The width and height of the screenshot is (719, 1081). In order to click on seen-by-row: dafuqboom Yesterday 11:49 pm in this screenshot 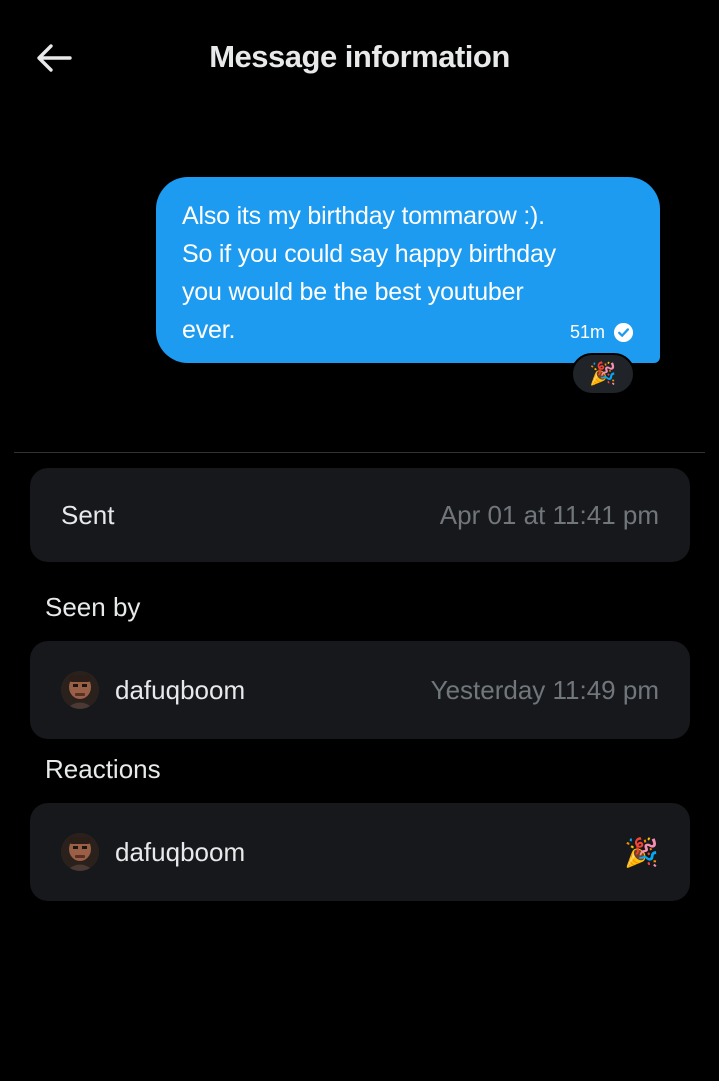, I will do `click(360, 690)`.